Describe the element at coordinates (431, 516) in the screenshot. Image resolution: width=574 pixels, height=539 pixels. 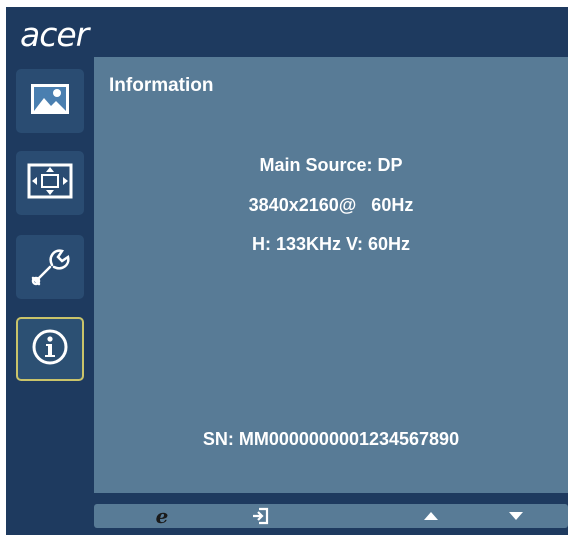
I see `arrow-up-icon` at that location.